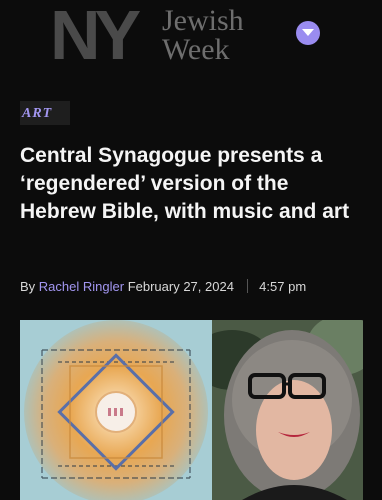 This screenshot has height=500, width=382. I want to click on author-link: Rachel Ringler, so click(81, 286).